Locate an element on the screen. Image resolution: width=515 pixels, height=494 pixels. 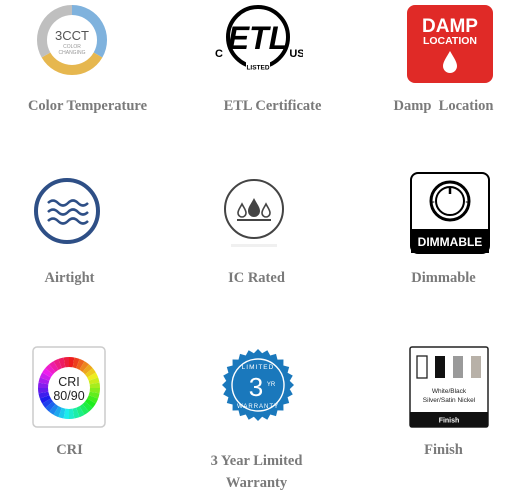
white-swatch is located at coordinates (422, 367).